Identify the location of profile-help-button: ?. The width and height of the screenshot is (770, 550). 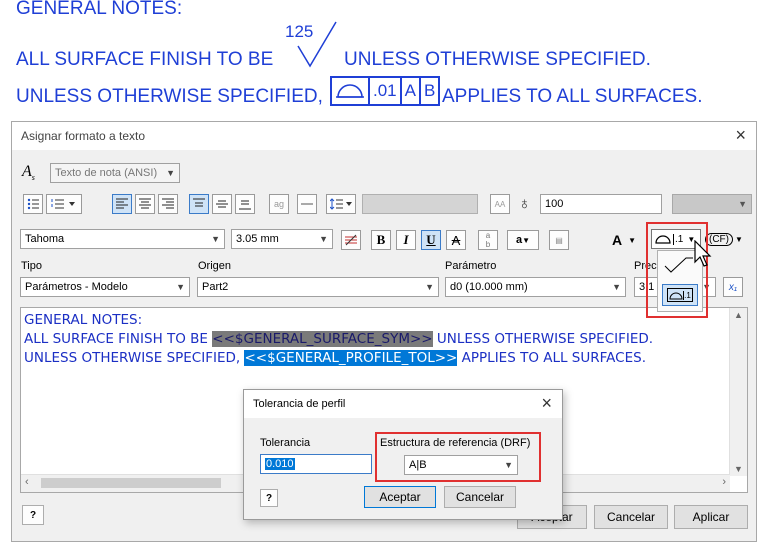
(269, 498).